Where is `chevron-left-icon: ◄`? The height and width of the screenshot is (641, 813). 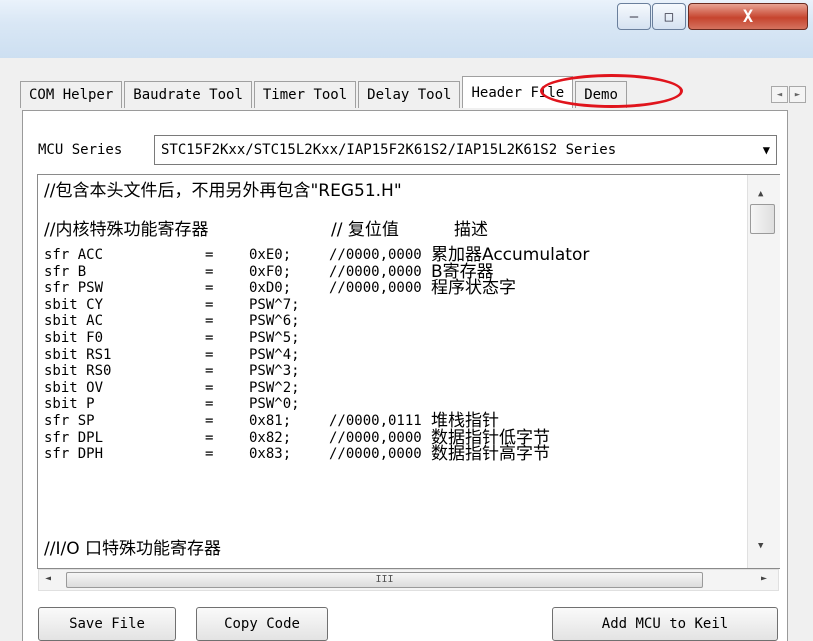
chevron-left-icon: ◄ is located at coordinates (779, 94).